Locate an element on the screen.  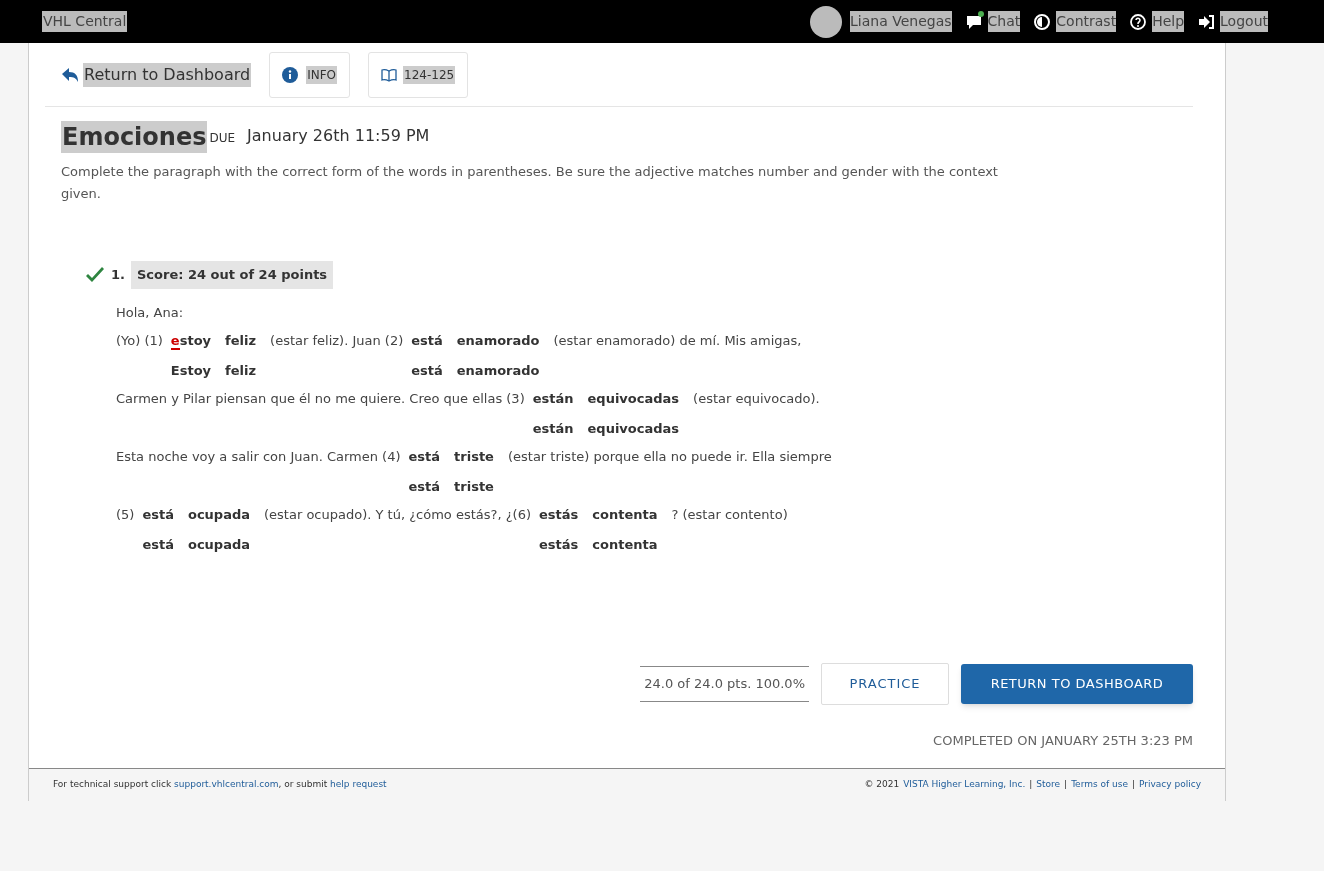
footer-link: Privacy policy is located at coordinates (1170, 785).